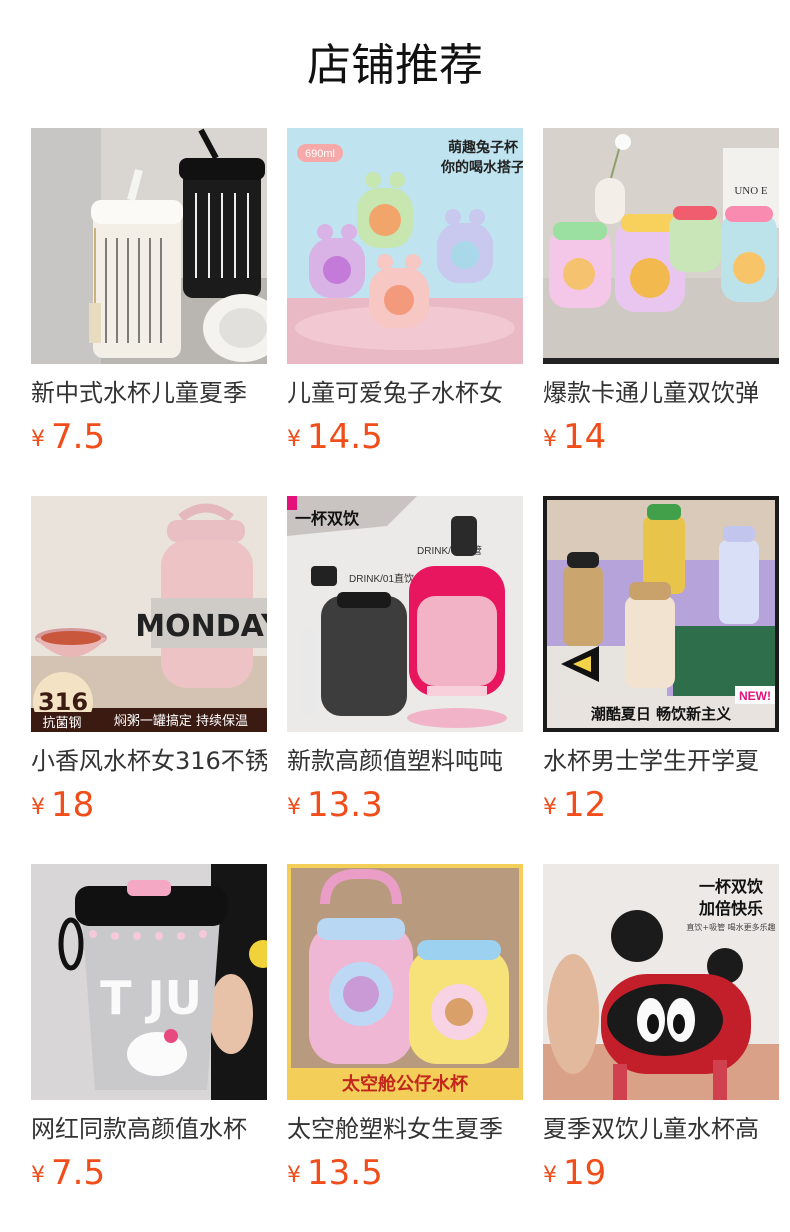 Image resolution: width=790 pixels, height=1232 pixels. I want to click on product-title: 小香风水杯女316不锈, so click(149, 761).